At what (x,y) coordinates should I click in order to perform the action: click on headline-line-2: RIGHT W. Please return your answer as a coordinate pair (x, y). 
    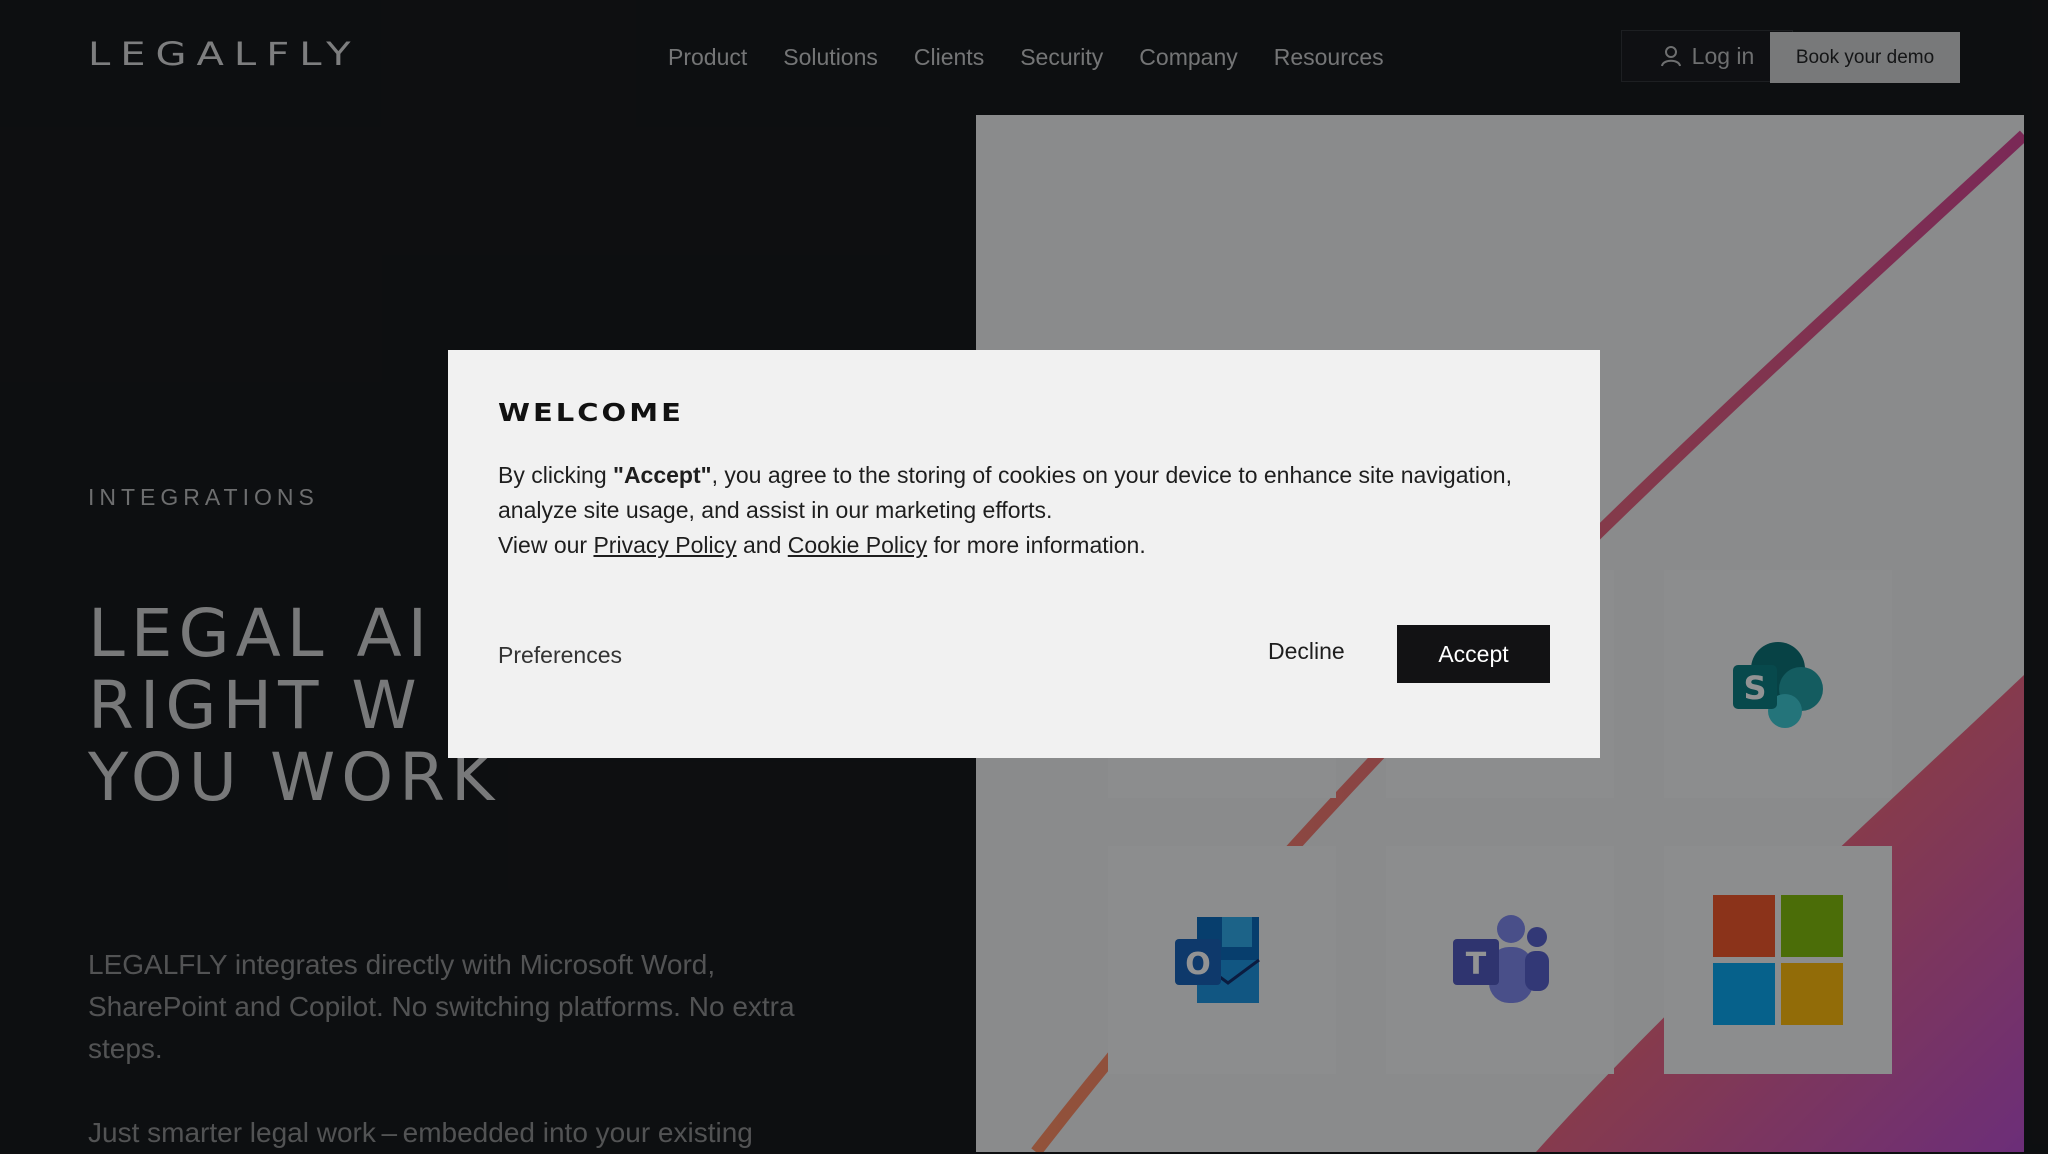
    Looking at the image, I should click on (255, 705).